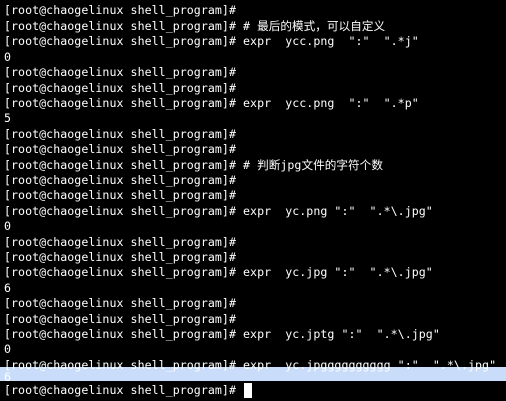  What do you see at coordinates (248, 390) in the screenshot?
I see `text-cursor` at bounding box center [248, 390].